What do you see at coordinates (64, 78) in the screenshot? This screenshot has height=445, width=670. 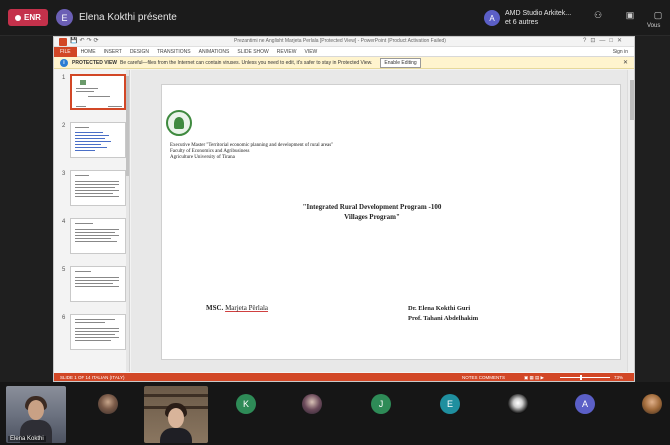 I see `slide-number: 1` at bounding box center [64, 78].